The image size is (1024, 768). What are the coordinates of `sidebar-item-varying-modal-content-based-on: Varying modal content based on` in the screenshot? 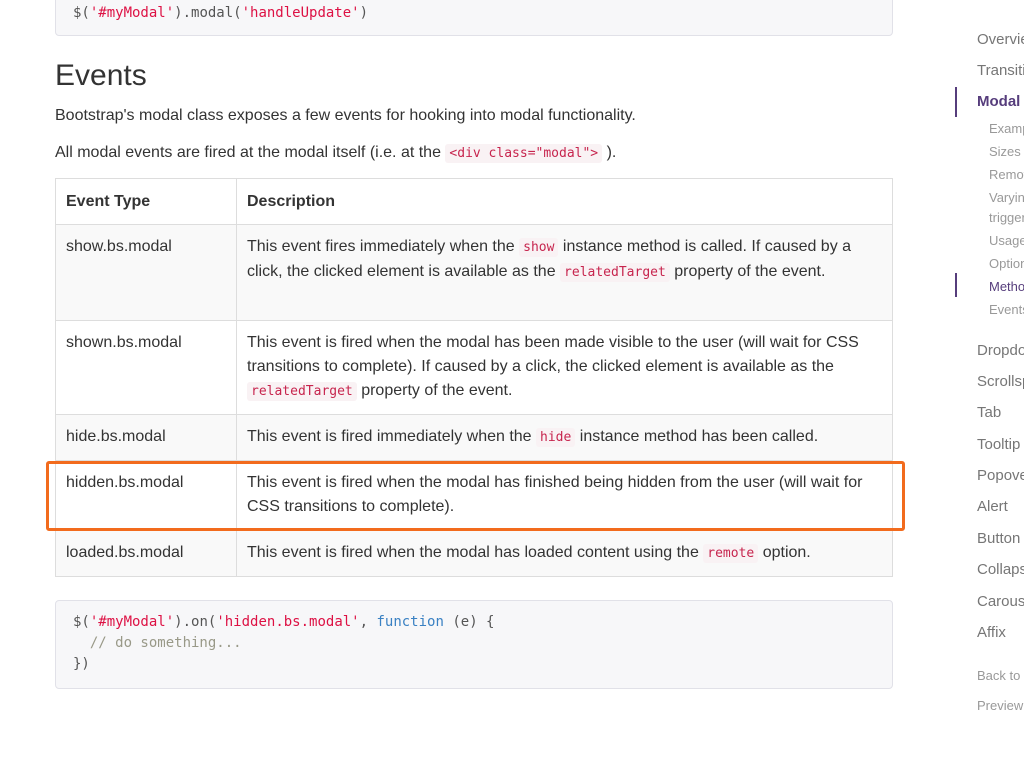 It's located at (1006, 197).